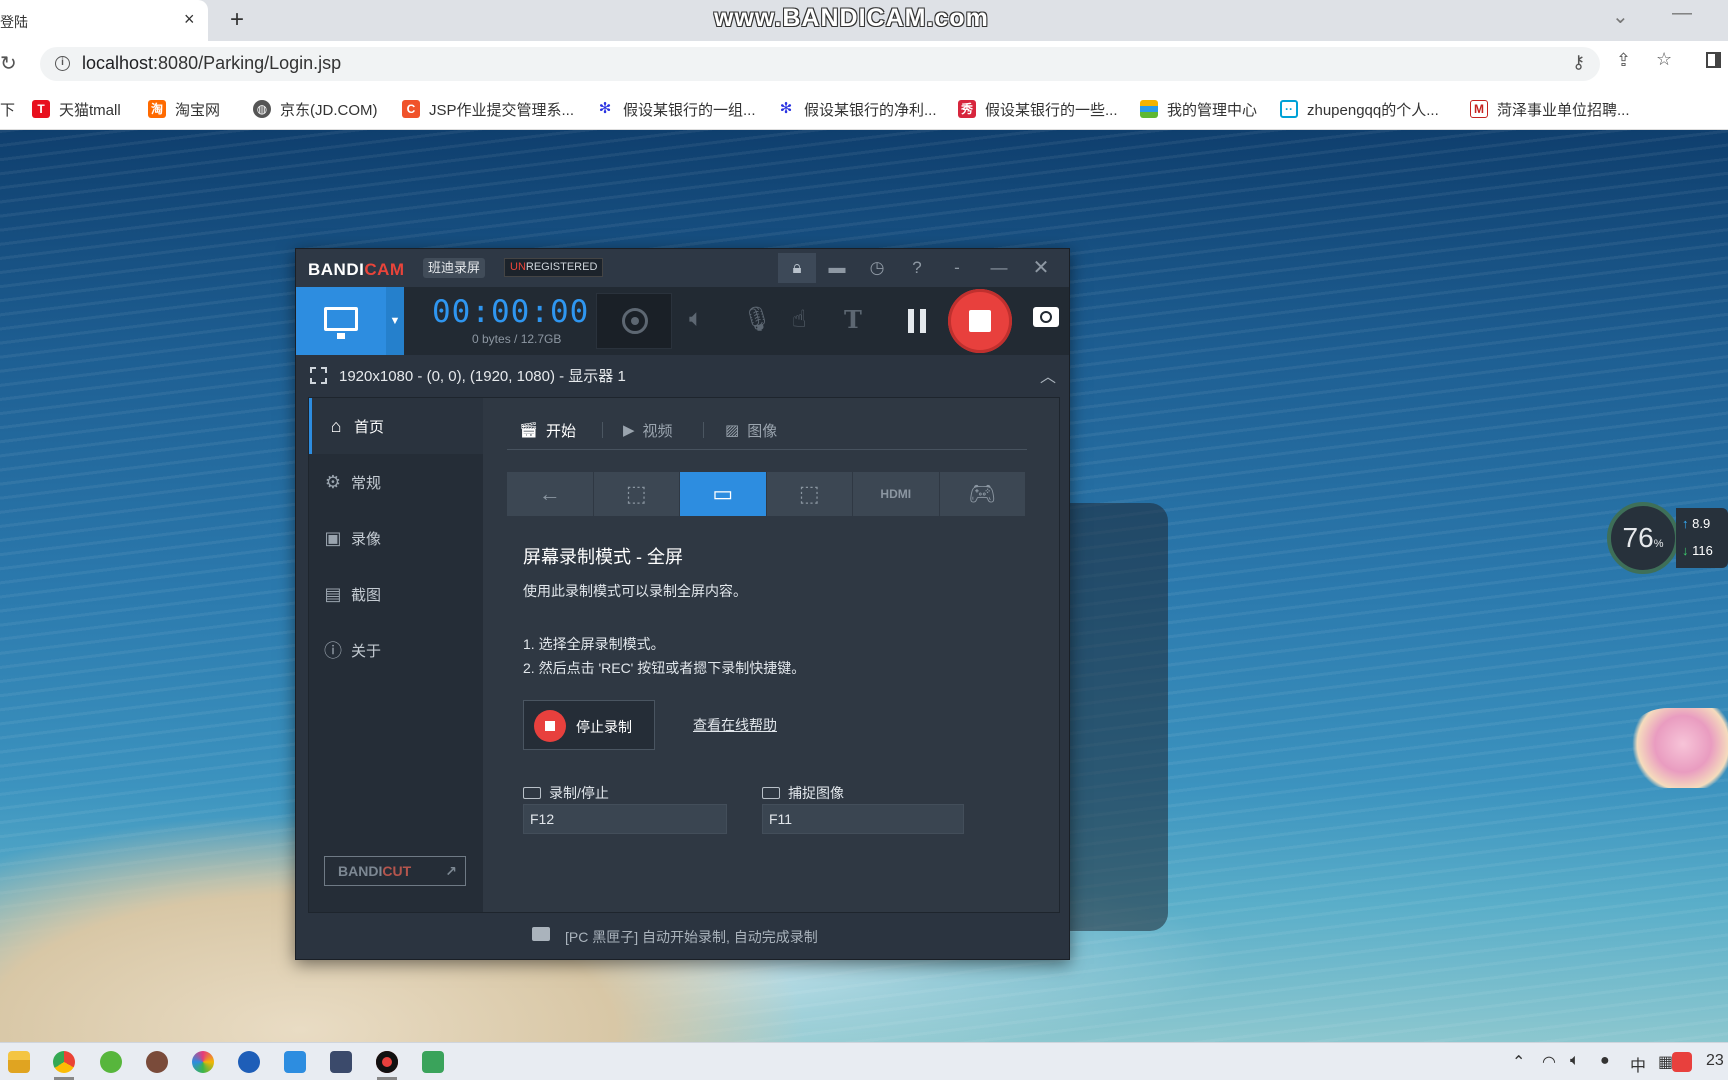 The height and width of the screenshot is (1080, 1728). I want to click on microphone-icon: 🎙︎, so click(757, 319).